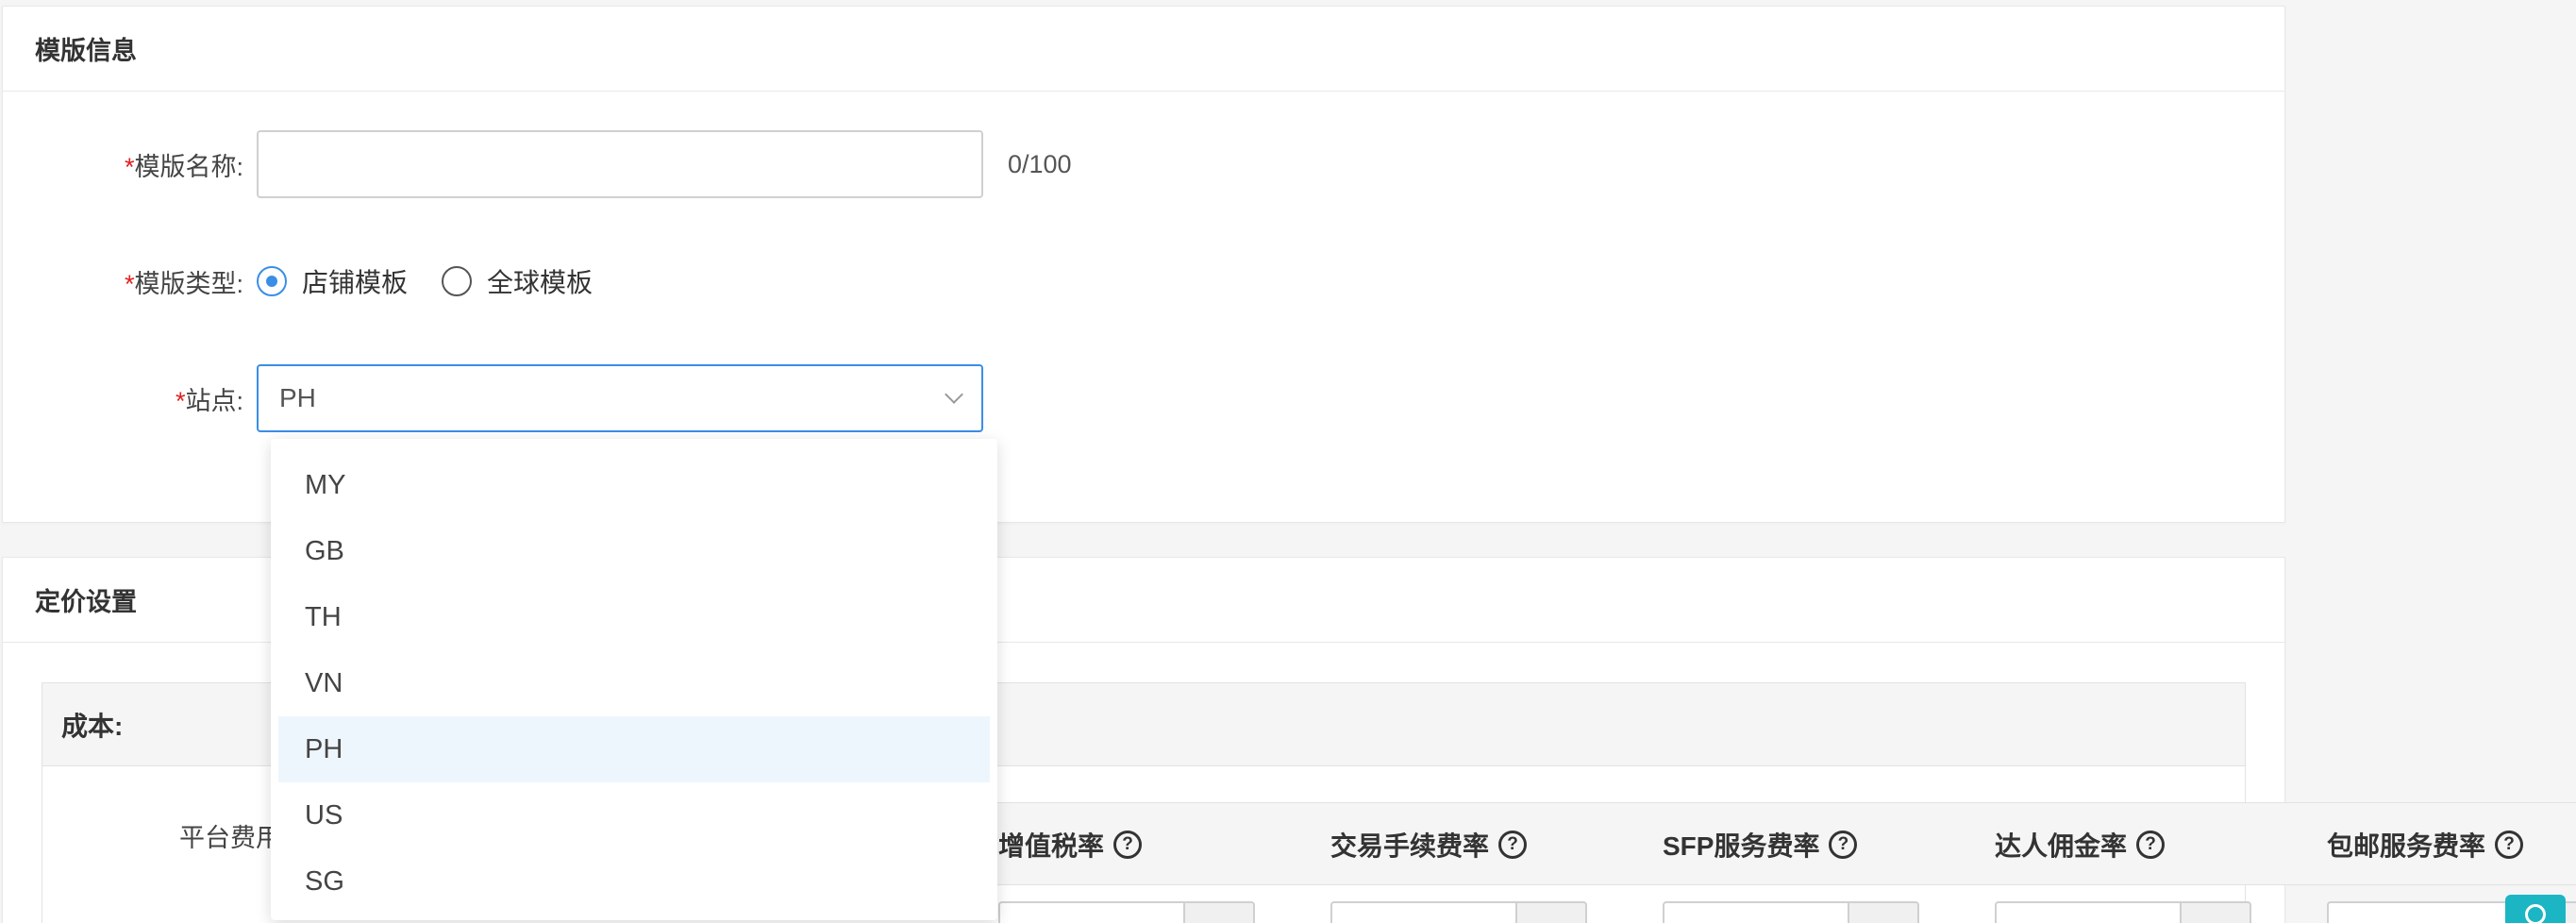  I want to click on fee-col-transaction: 交易手续费率 ?, so click(1429, 844).